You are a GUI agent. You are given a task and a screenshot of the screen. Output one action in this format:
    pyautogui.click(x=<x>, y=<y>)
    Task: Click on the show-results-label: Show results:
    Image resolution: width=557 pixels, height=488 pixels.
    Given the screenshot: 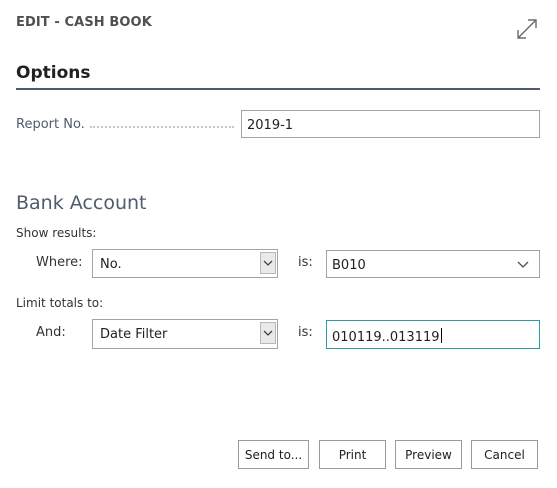 What is the action you would take?
    pyautogui.click(x=56, y=233)
    